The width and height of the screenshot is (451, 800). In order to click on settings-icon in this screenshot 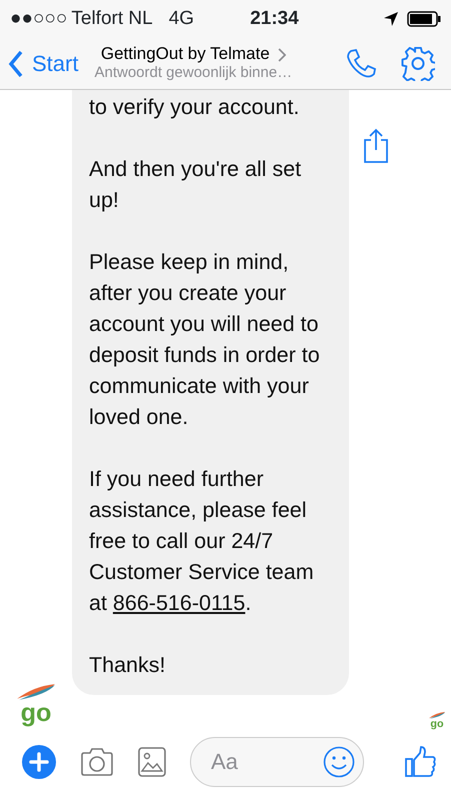, I will do `click(418, 63)`.